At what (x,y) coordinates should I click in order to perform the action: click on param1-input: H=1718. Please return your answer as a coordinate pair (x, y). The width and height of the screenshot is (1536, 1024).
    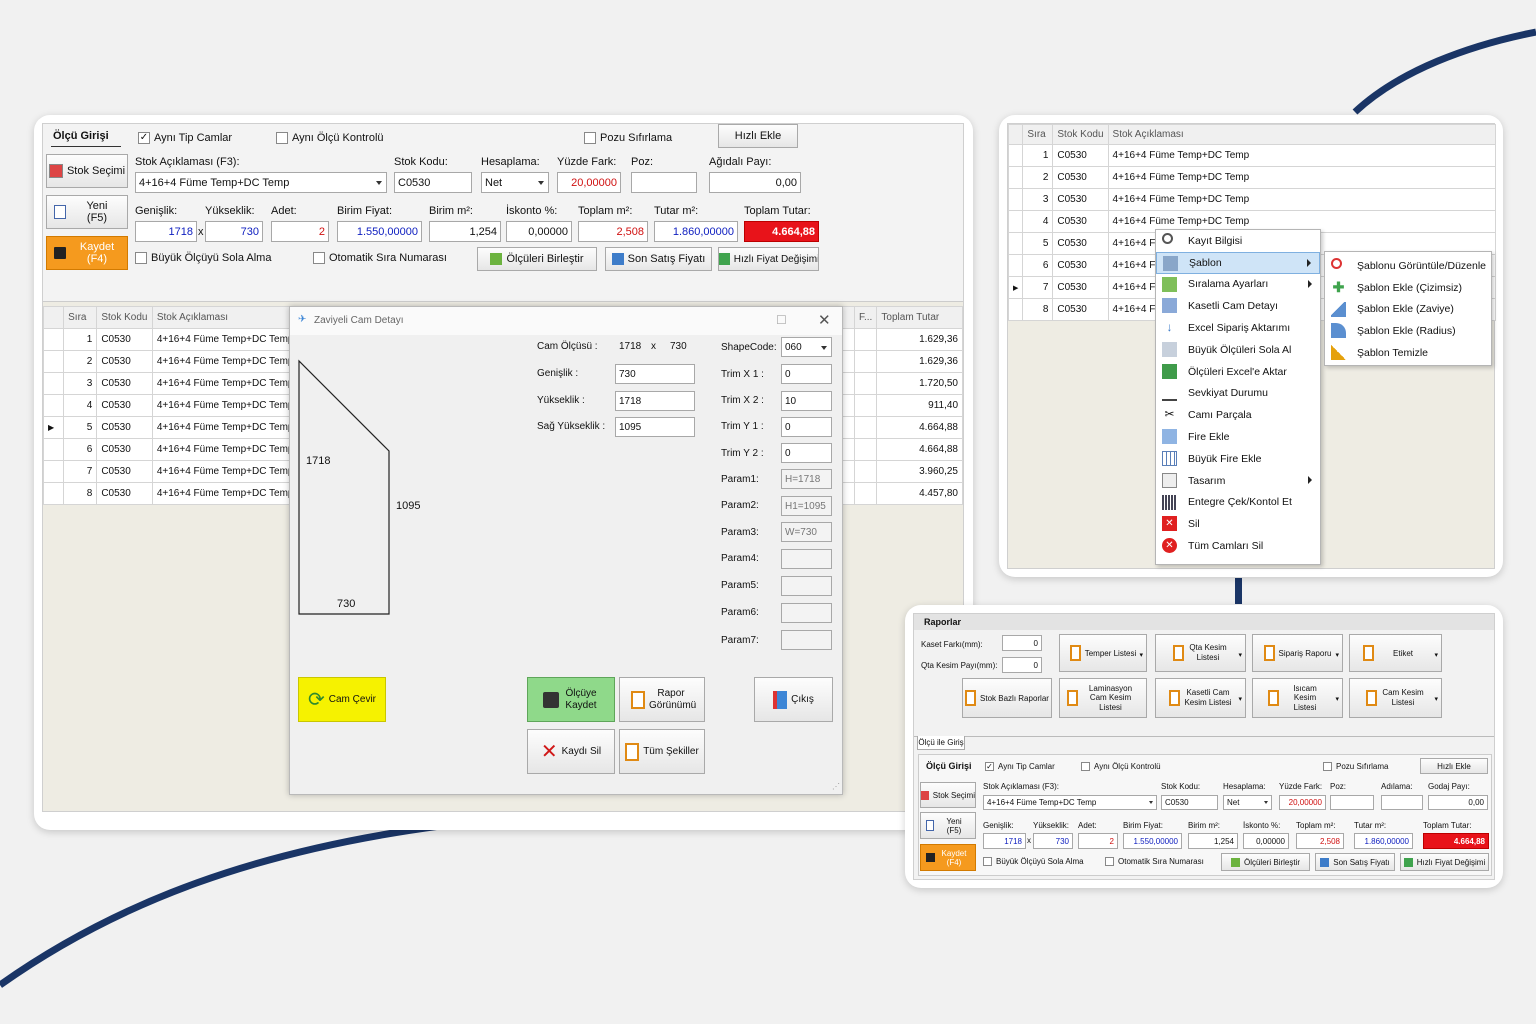
    Looking at the image, I should click on (806, 479).